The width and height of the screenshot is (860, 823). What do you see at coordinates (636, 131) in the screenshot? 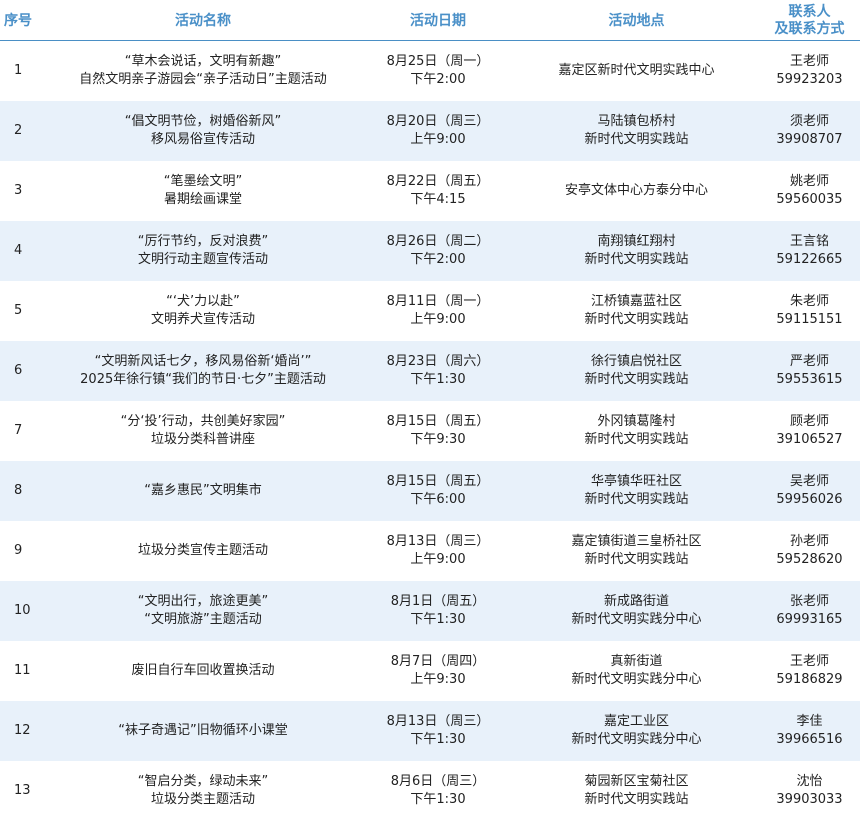
I see `cell-place: 马陆镇包桥村 新时代文明实践站` at bounding box center [636, 131].